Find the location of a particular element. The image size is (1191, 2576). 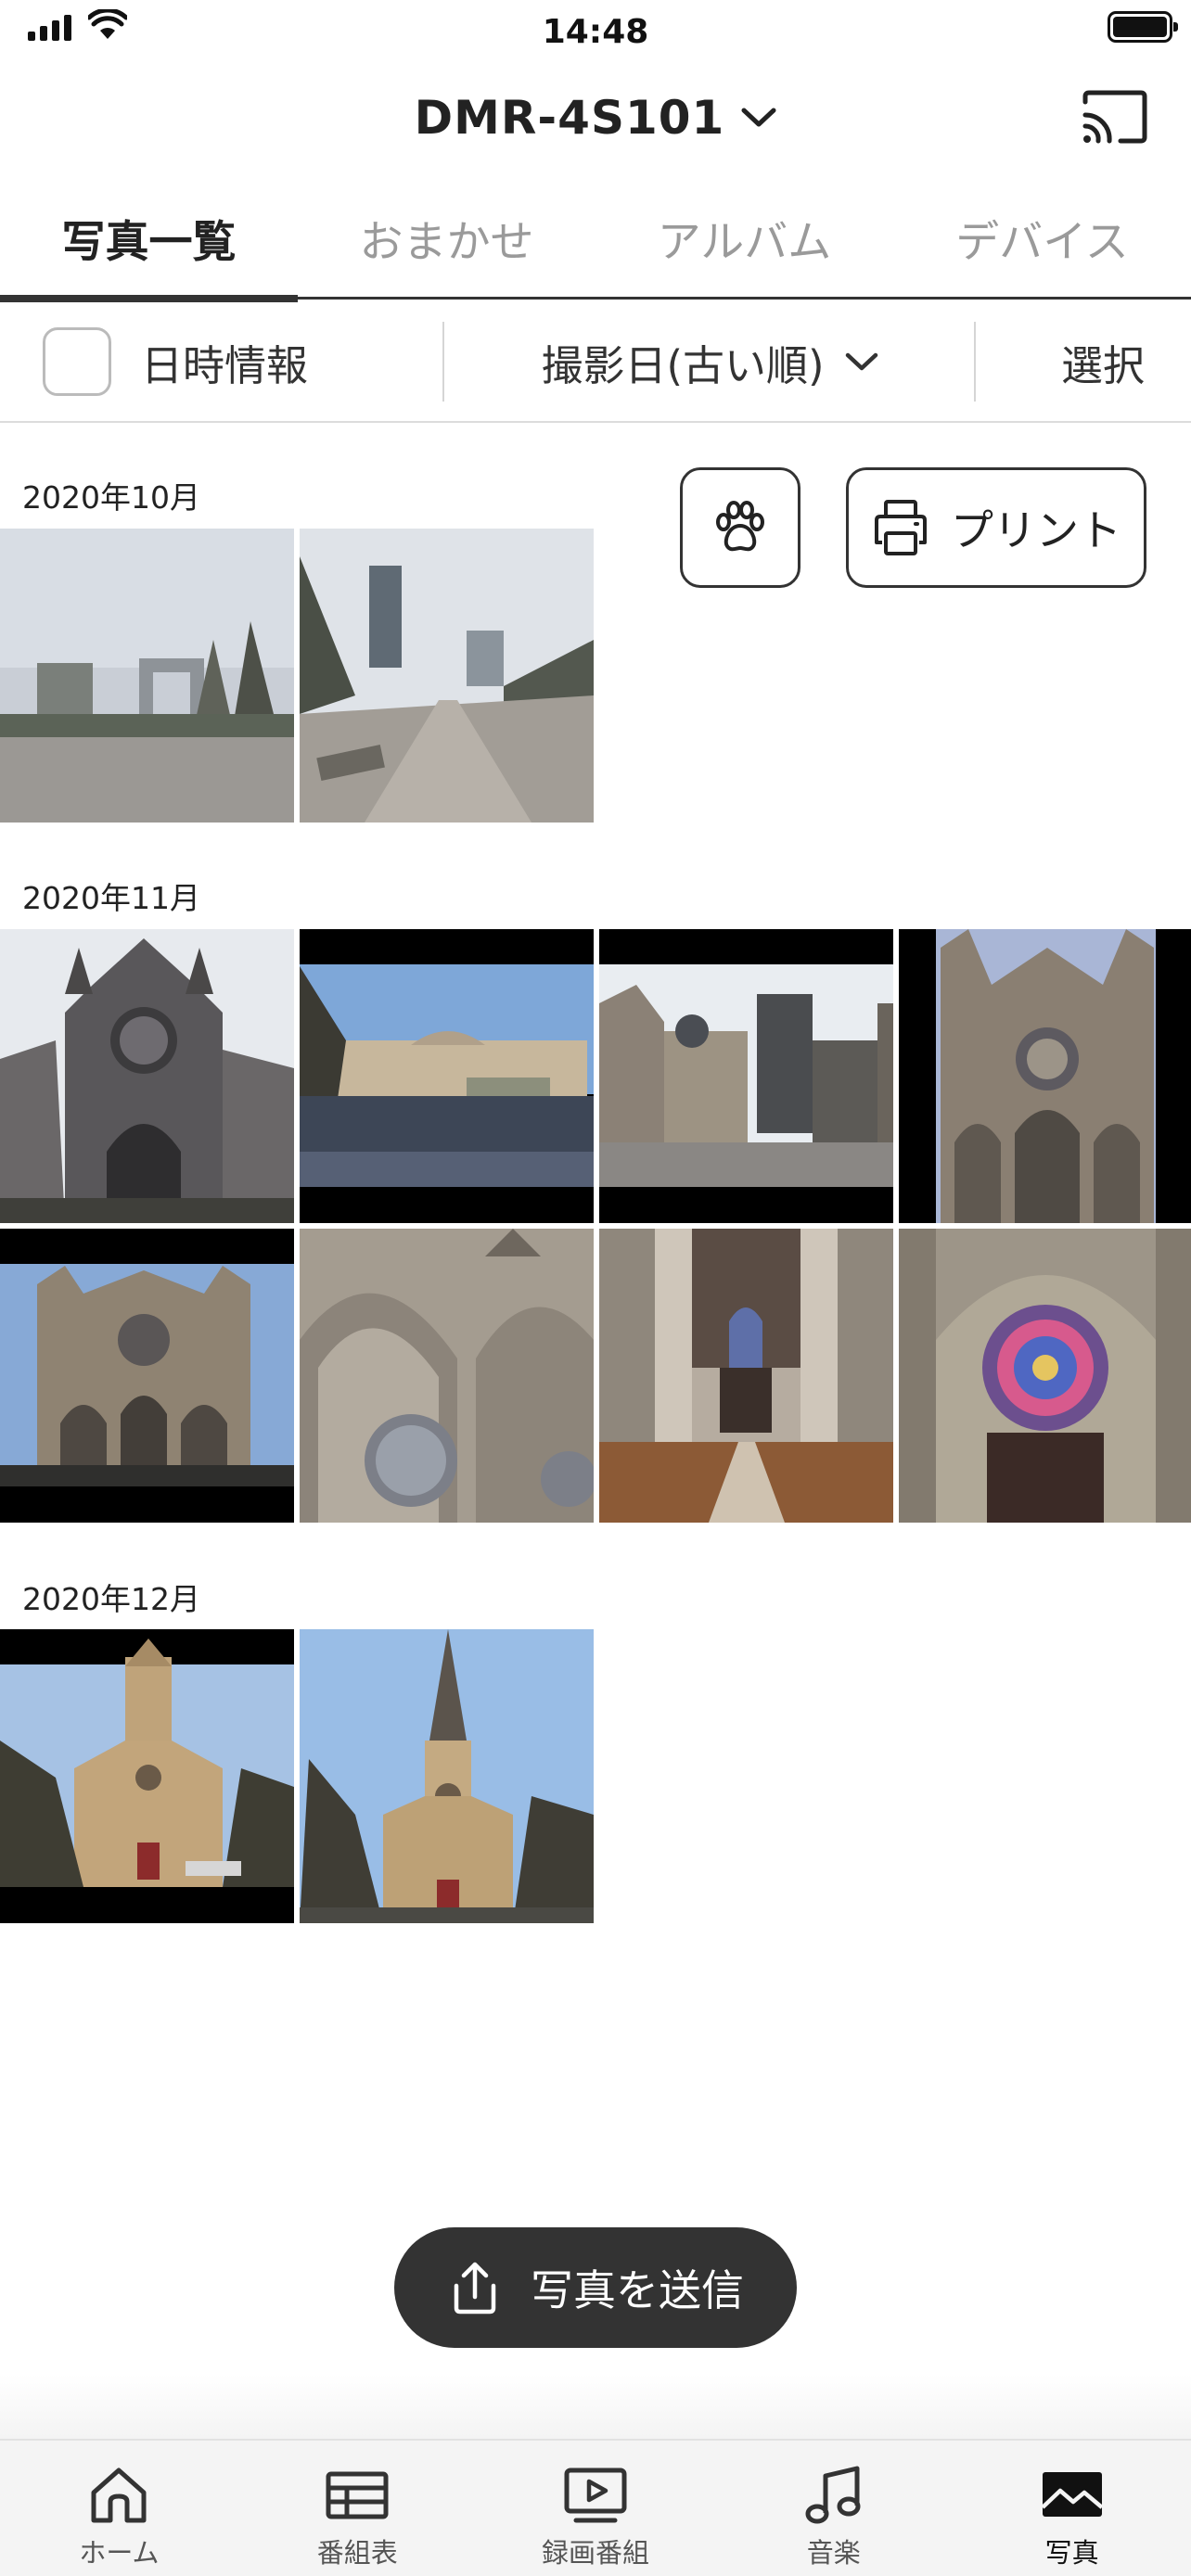

month-header: 2020年10月 is located at coordinates (111, 498).